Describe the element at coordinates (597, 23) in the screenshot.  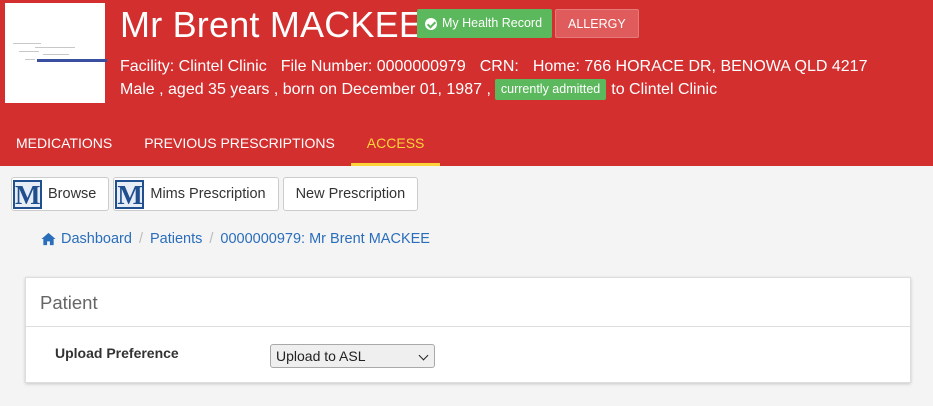
I see `allergy-badge: ALLERGY` at that location.